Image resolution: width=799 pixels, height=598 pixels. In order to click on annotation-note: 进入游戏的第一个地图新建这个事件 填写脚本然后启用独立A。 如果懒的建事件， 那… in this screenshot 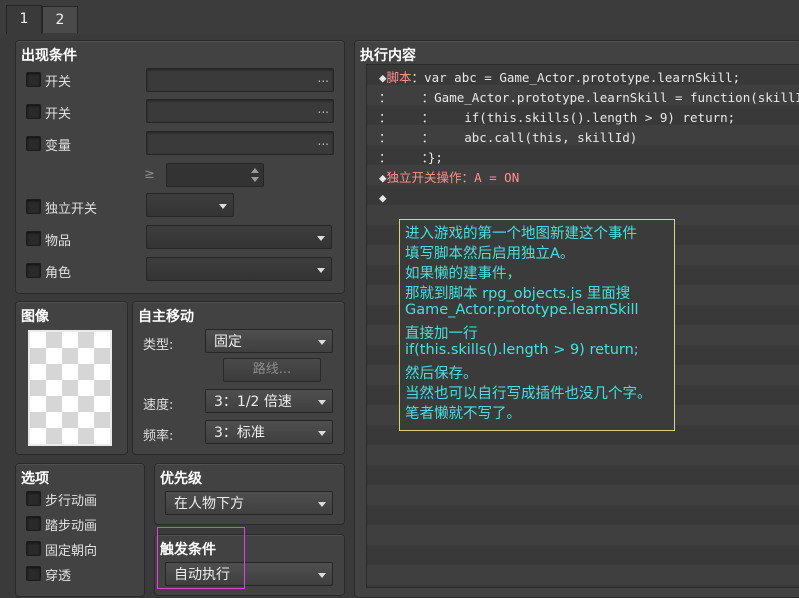, I will do `click(537, 325)`.